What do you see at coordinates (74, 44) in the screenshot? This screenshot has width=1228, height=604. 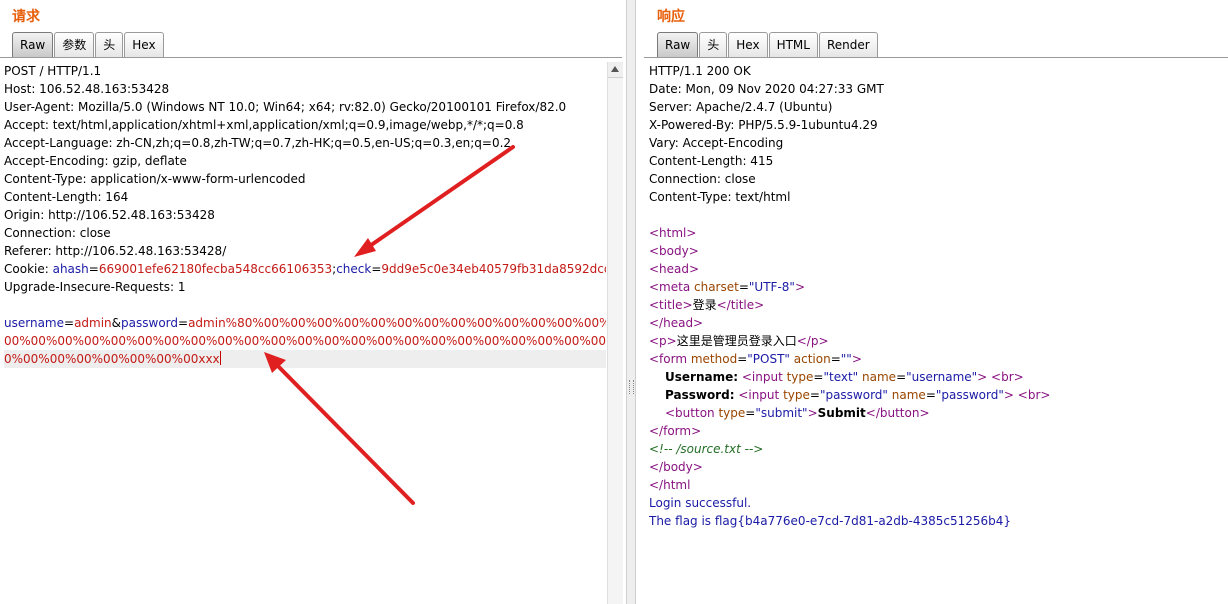 I see `request-tab-params: 参数` at bounding box center [74, 44].